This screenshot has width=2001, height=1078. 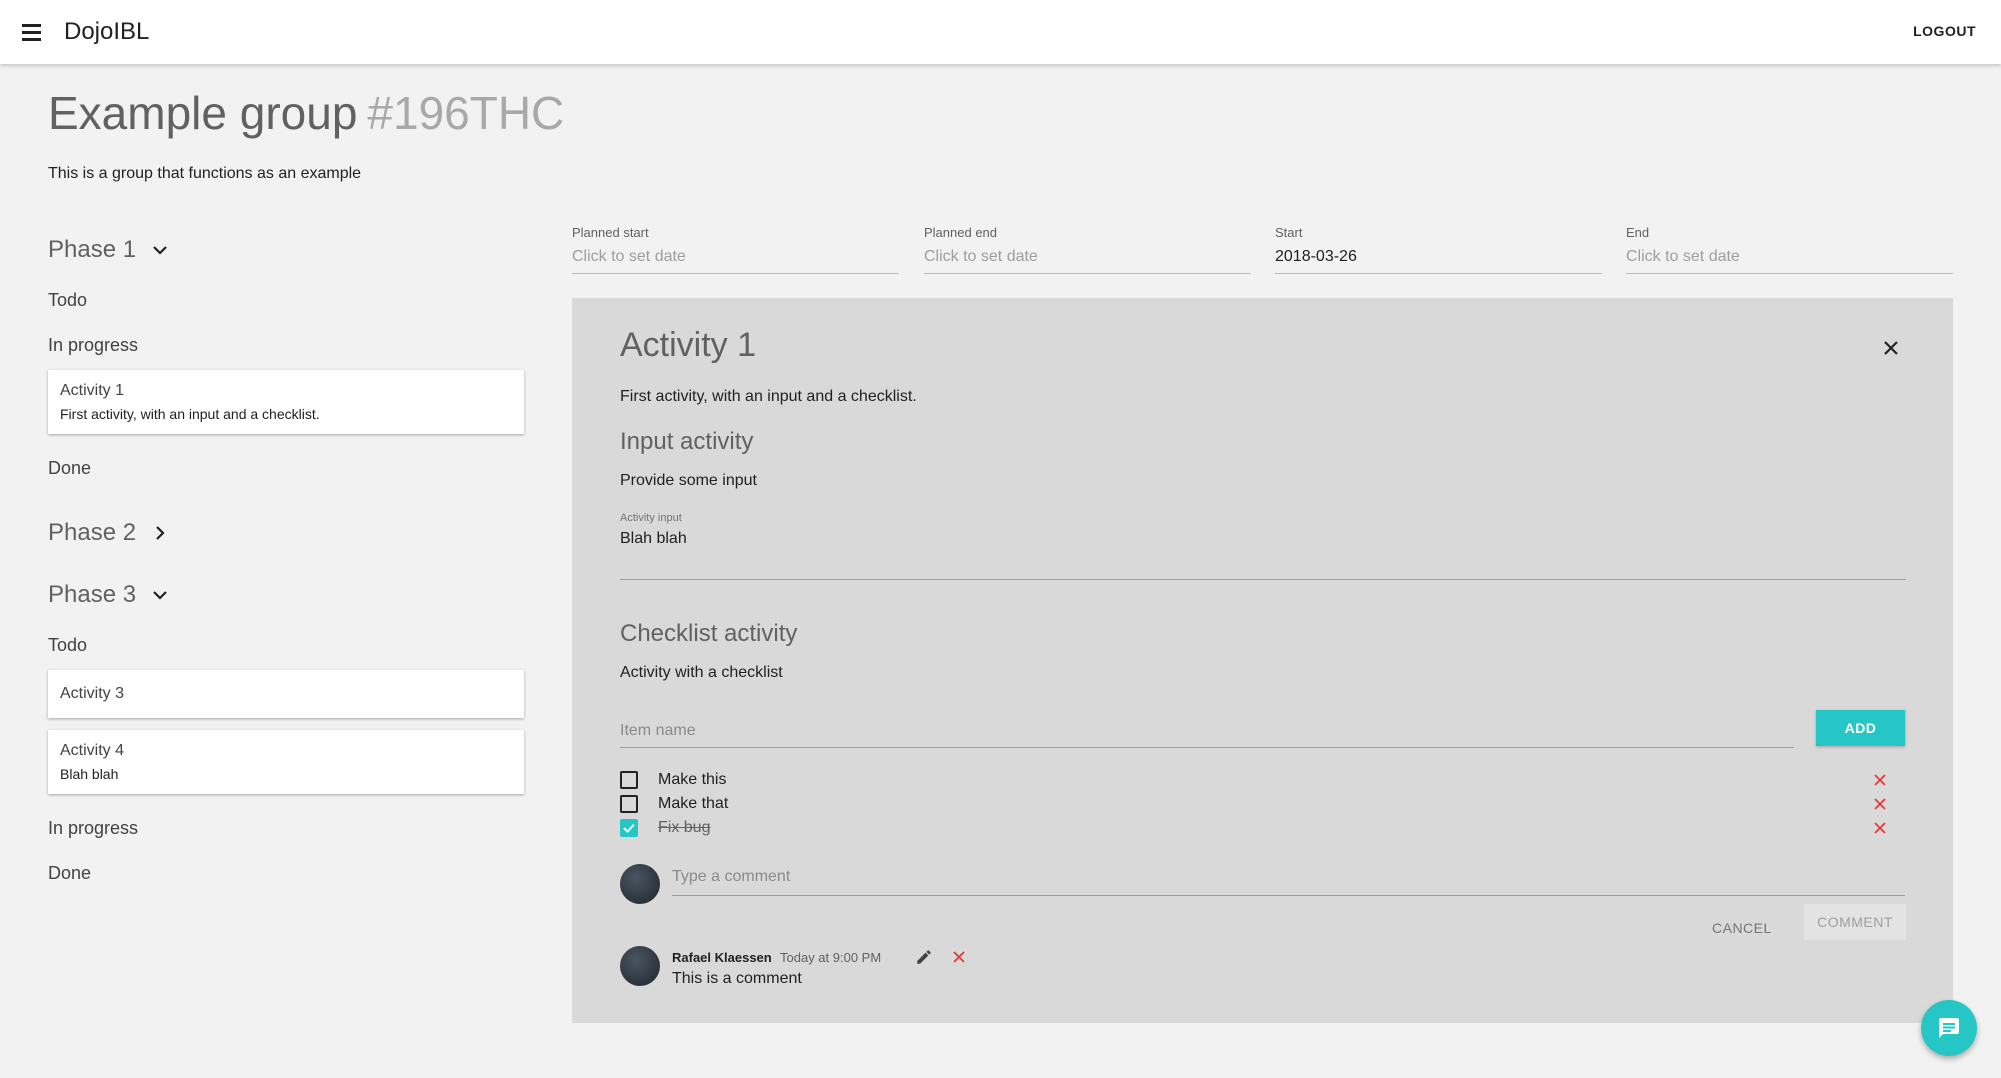 What do you see at coordinates (92, 594) in the screenshot?
I see `phase-name: Phase 3` at bounding box center [92, 594].